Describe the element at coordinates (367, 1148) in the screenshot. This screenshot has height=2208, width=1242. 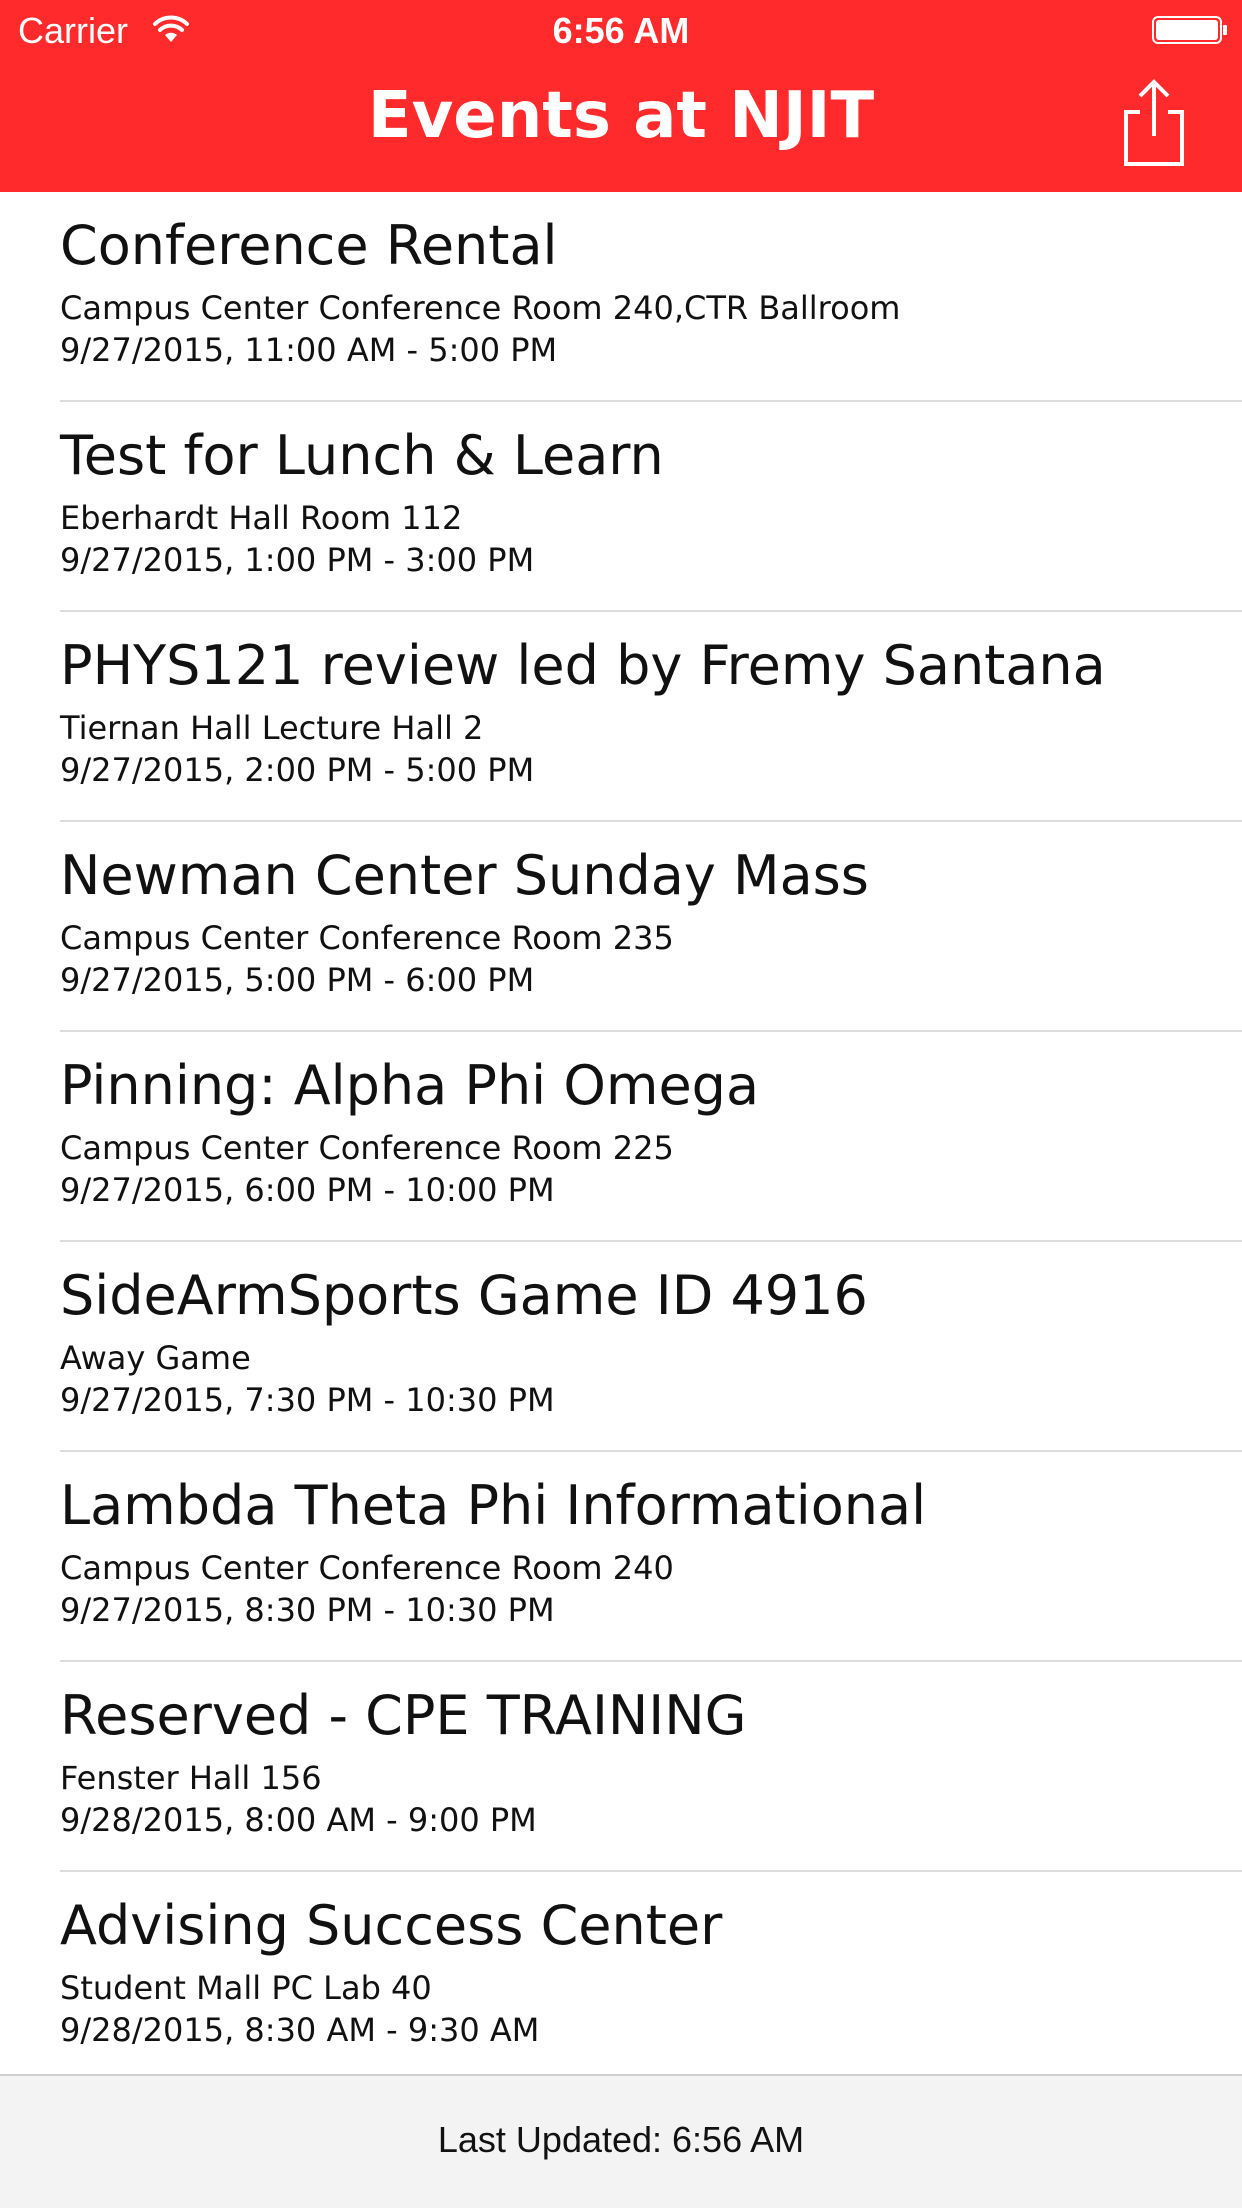
I see `event-location: Campus Center Conference Room 225` at that location.